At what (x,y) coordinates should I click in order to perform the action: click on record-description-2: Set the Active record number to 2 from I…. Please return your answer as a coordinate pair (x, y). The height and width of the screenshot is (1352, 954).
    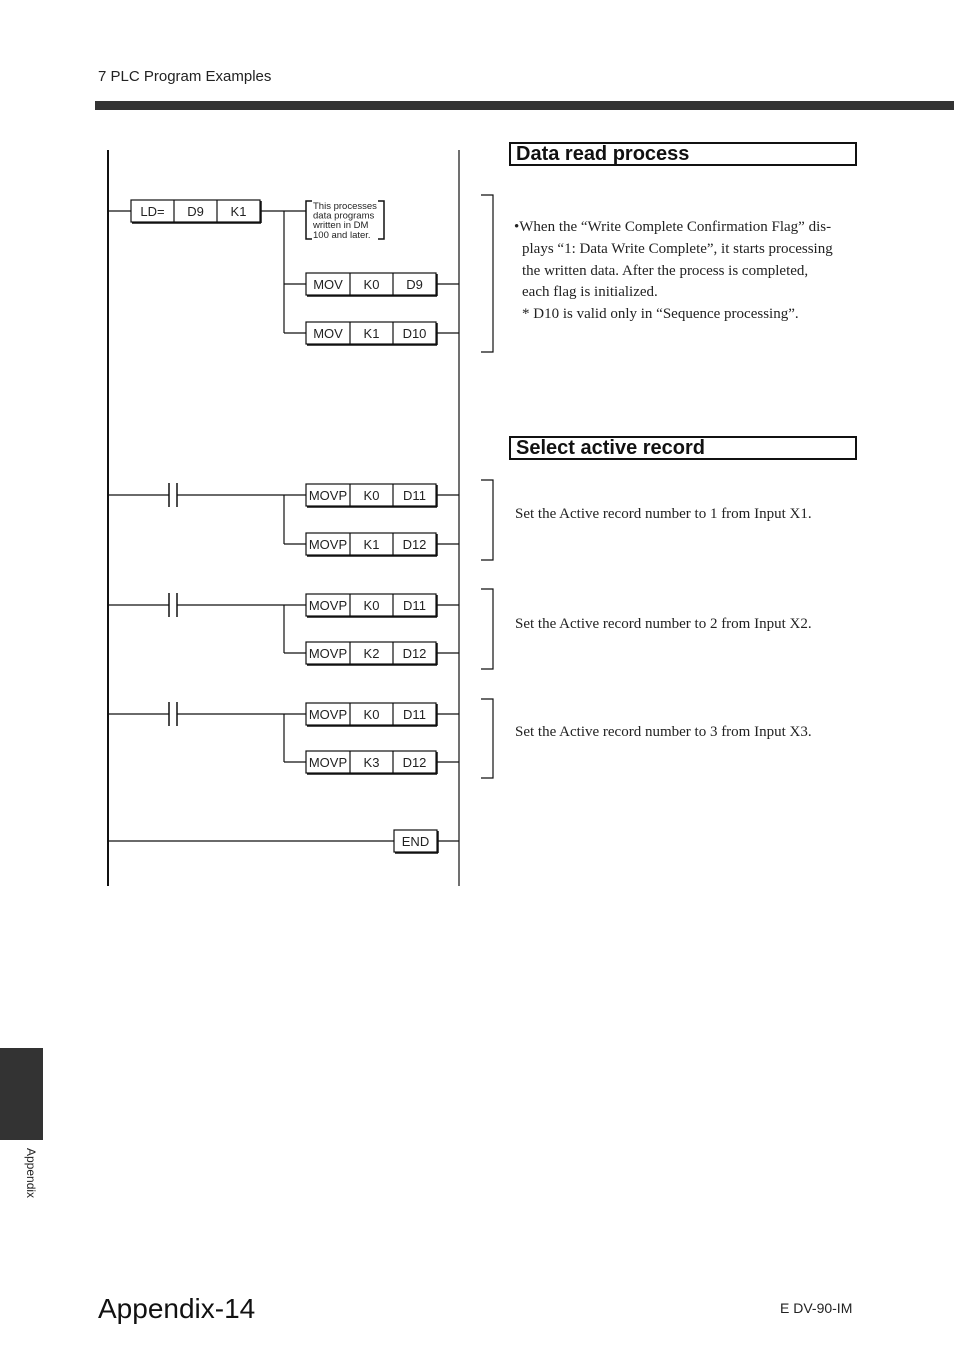
    Looking at the image, I should click on (663, 624).